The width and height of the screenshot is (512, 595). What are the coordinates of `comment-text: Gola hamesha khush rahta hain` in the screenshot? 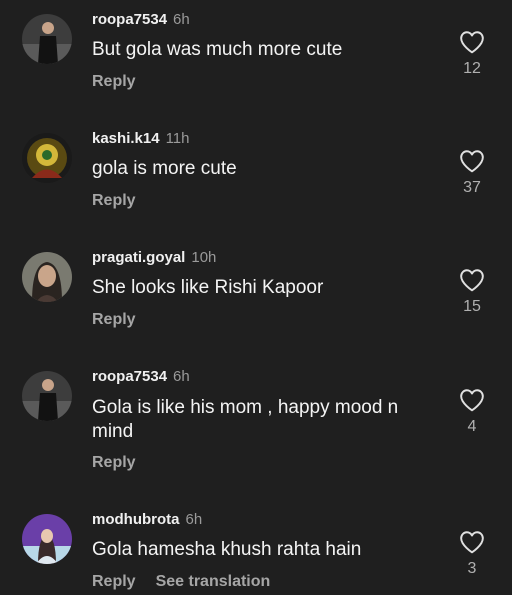 It's located at (227, 549).